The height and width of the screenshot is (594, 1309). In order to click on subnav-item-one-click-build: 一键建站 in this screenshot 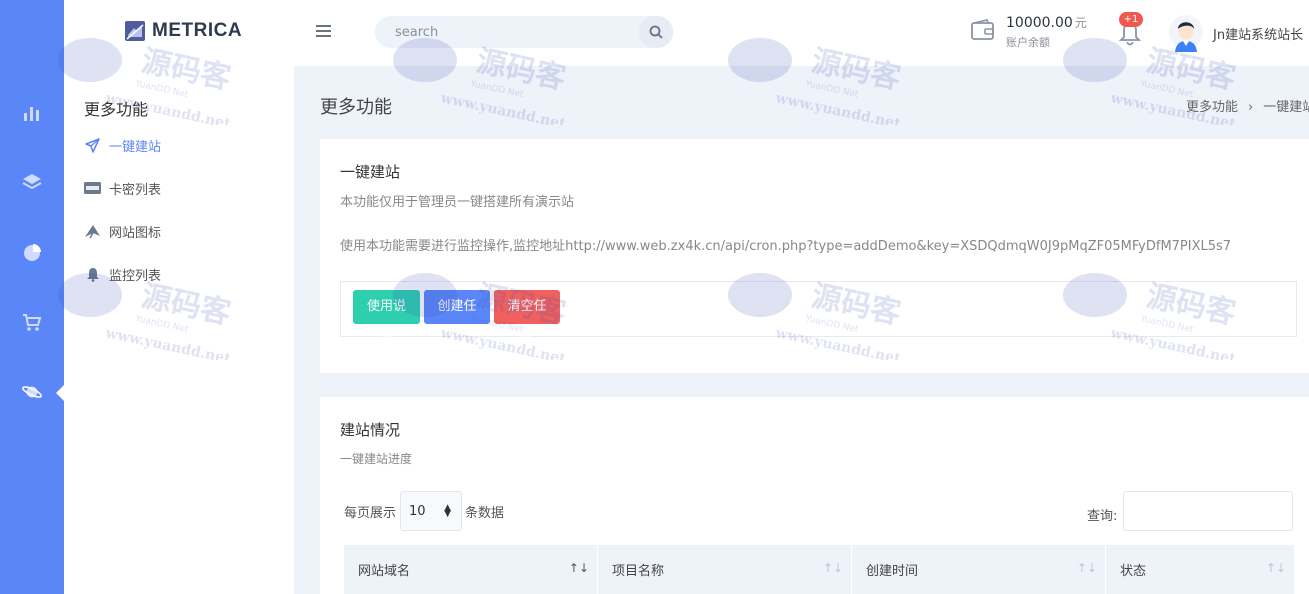, I will do `click(122, 145)`.